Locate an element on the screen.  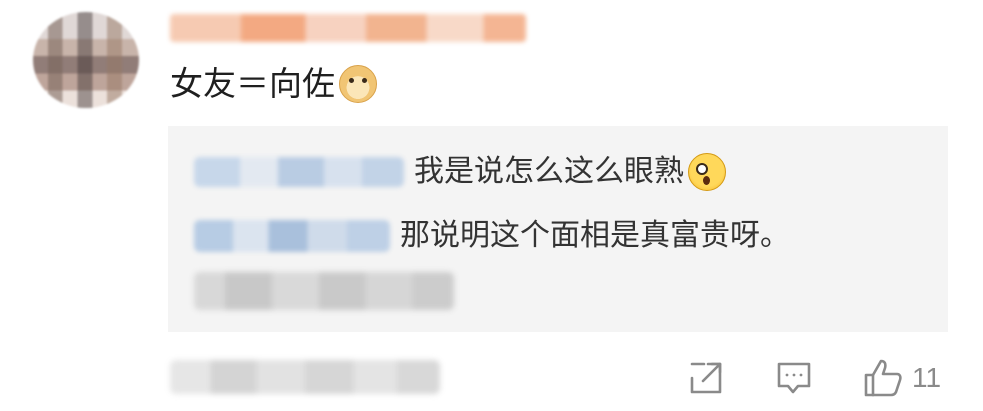
avatar is located at coordinates (86, 60).